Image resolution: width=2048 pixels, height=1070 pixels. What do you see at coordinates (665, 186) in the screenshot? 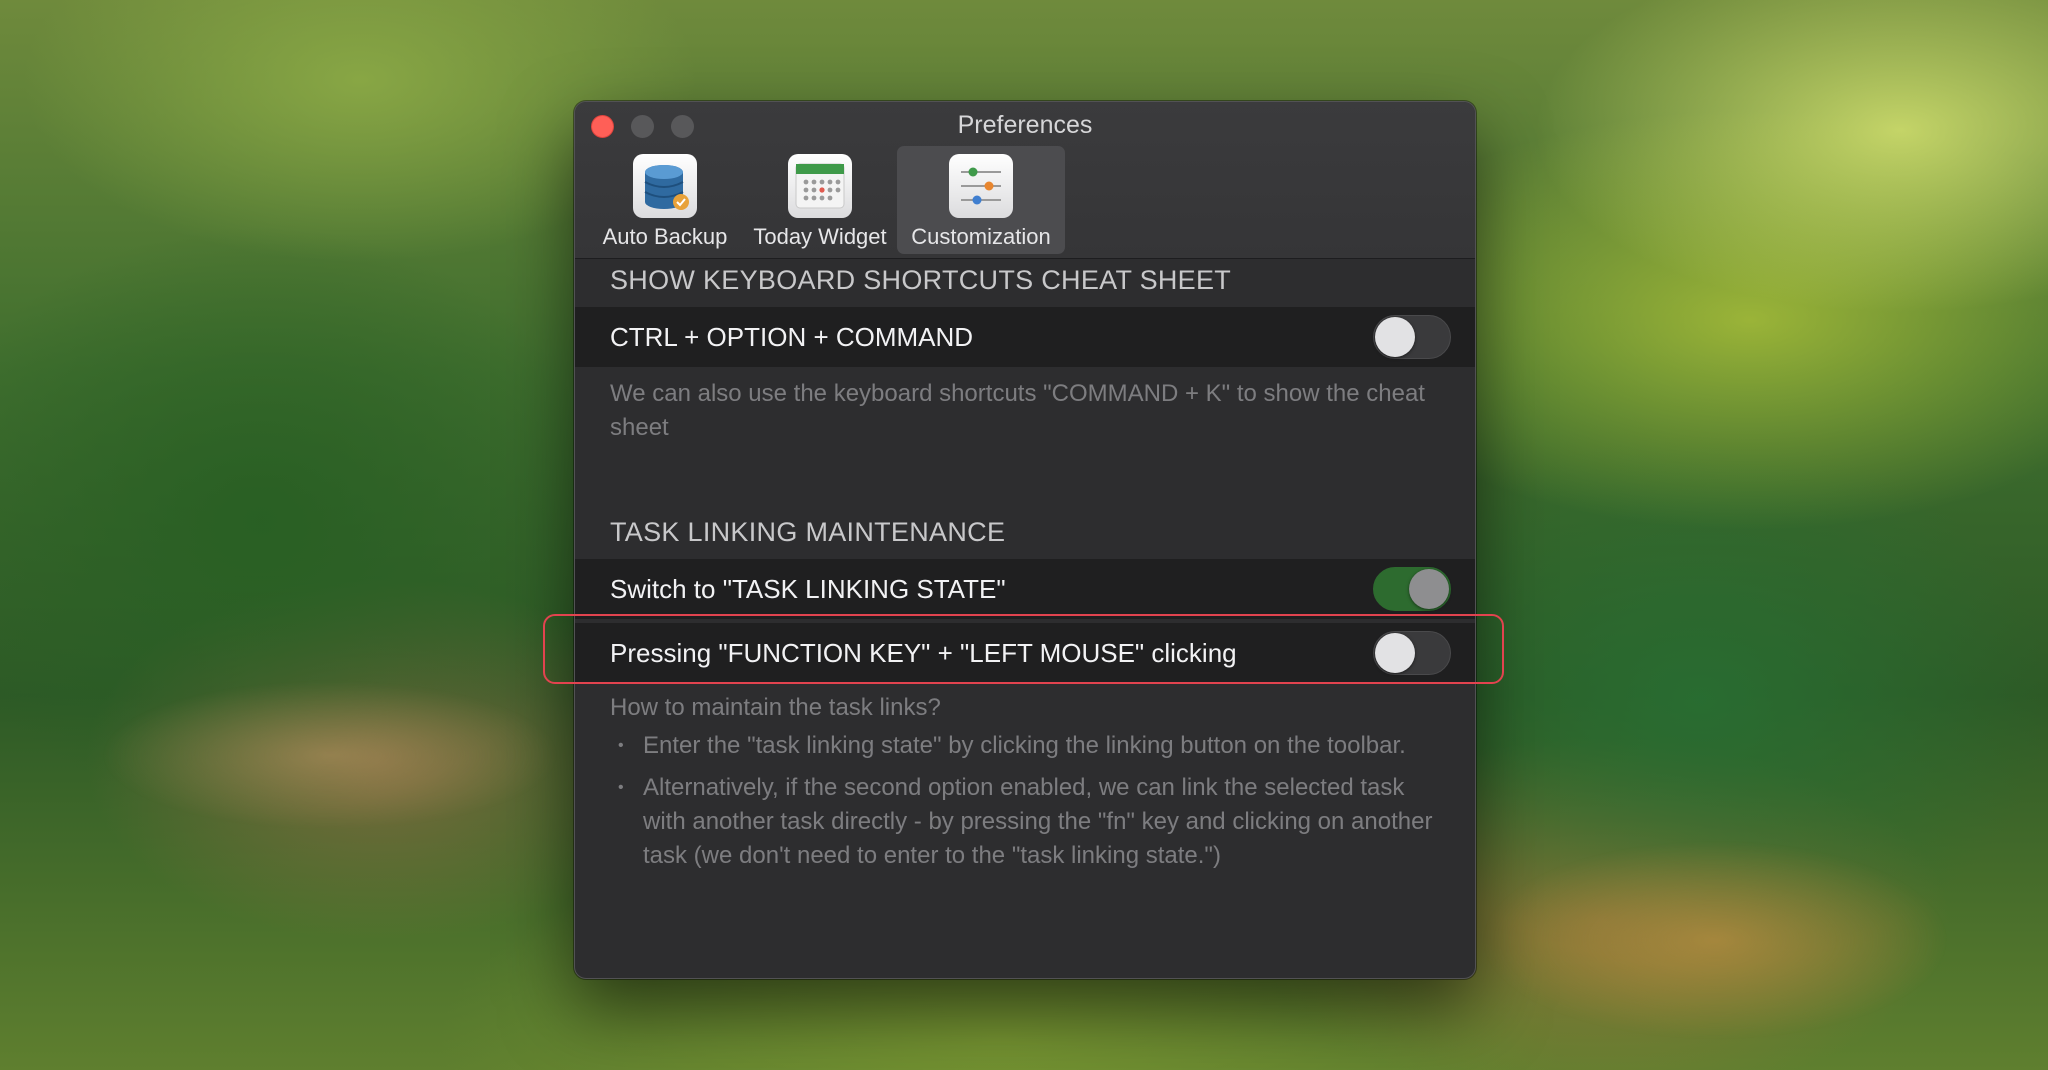
I see `database-icon` at bounding box center [665, 186].